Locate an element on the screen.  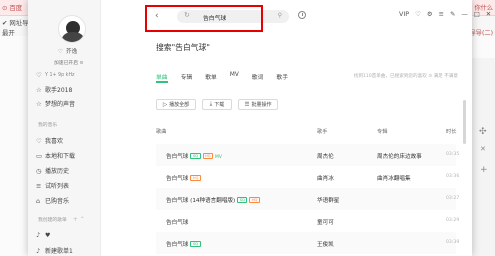
sidebar-item-label: Y 1+ 9p kHz is located at coordinates (60, 75).